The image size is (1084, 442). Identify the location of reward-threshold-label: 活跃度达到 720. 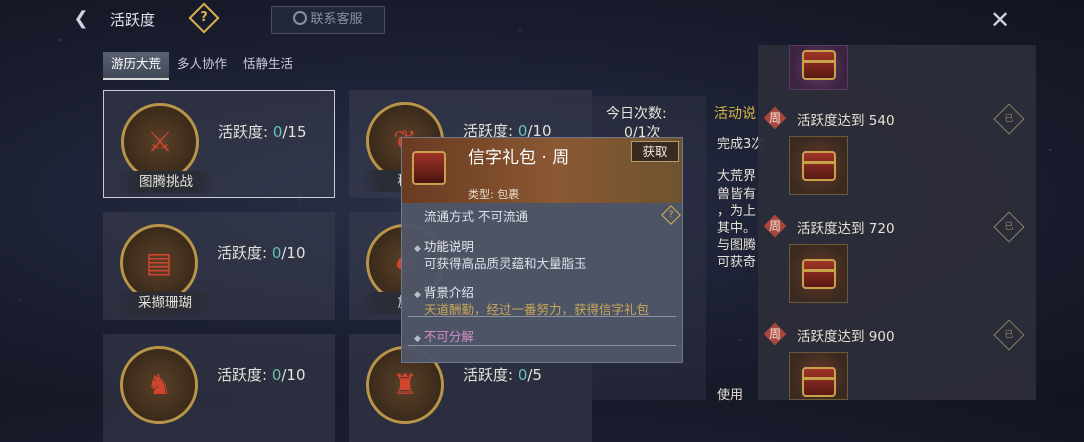
(846, 229).